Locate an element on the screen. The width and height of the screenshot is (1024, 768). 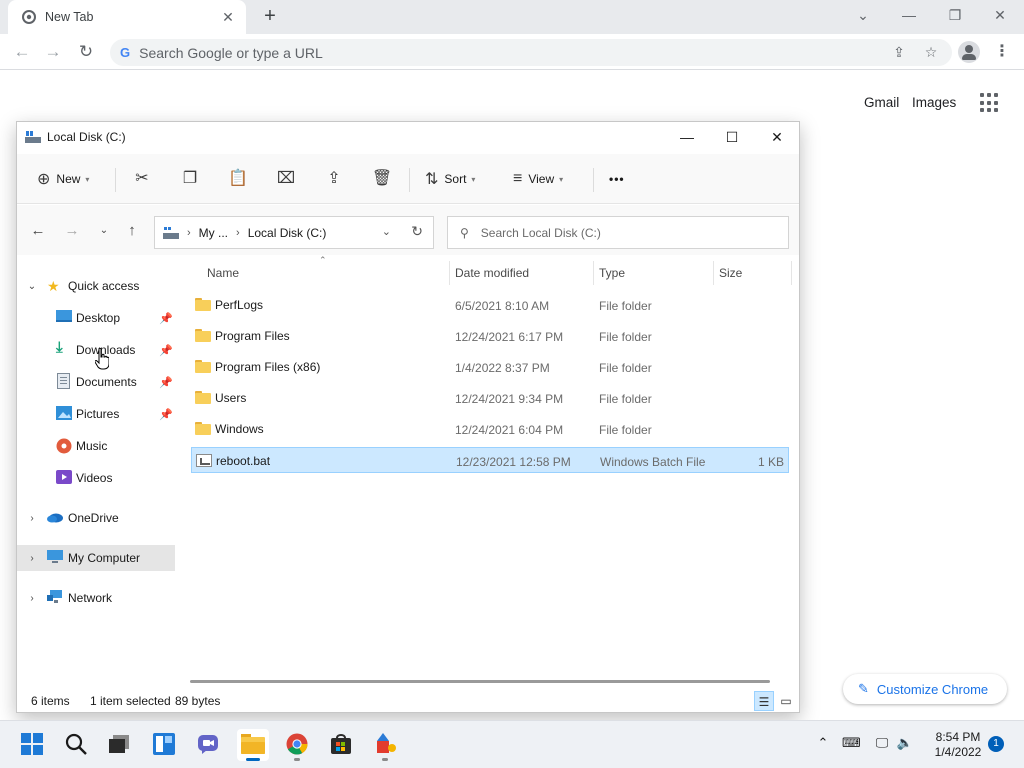
breadcrumb-local-disk: Local Disk (C:) is located at coordinates (287, 233).